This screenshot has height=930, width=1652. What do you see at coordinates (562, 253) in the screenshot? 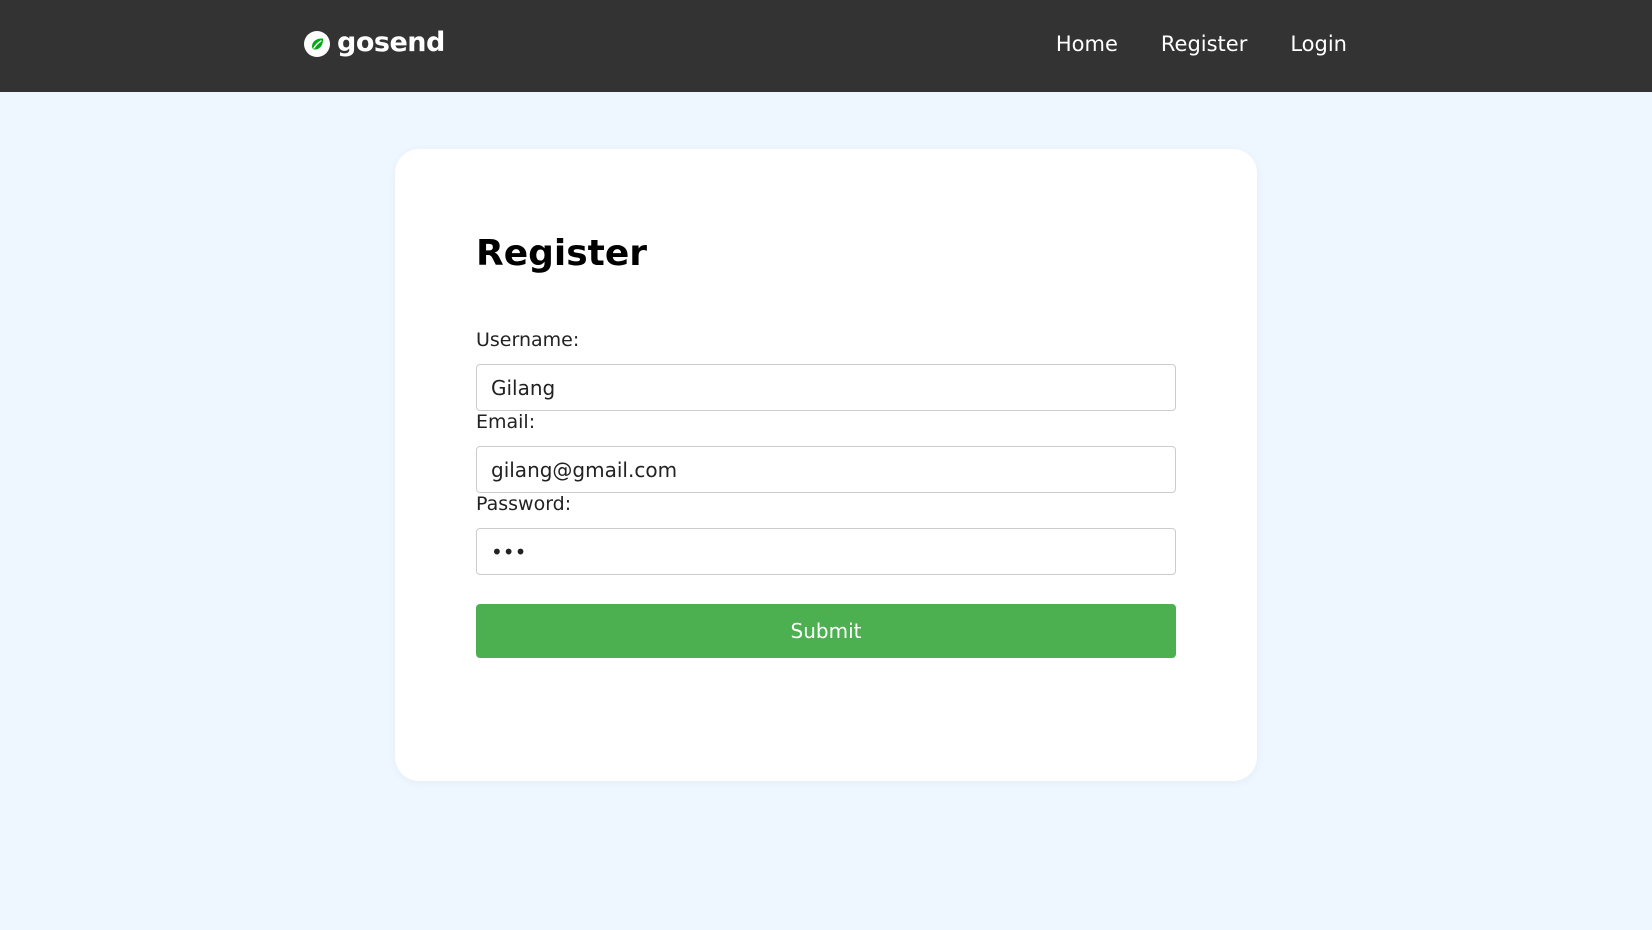
I see `page-title: Register` at bounding box center [562, 253].